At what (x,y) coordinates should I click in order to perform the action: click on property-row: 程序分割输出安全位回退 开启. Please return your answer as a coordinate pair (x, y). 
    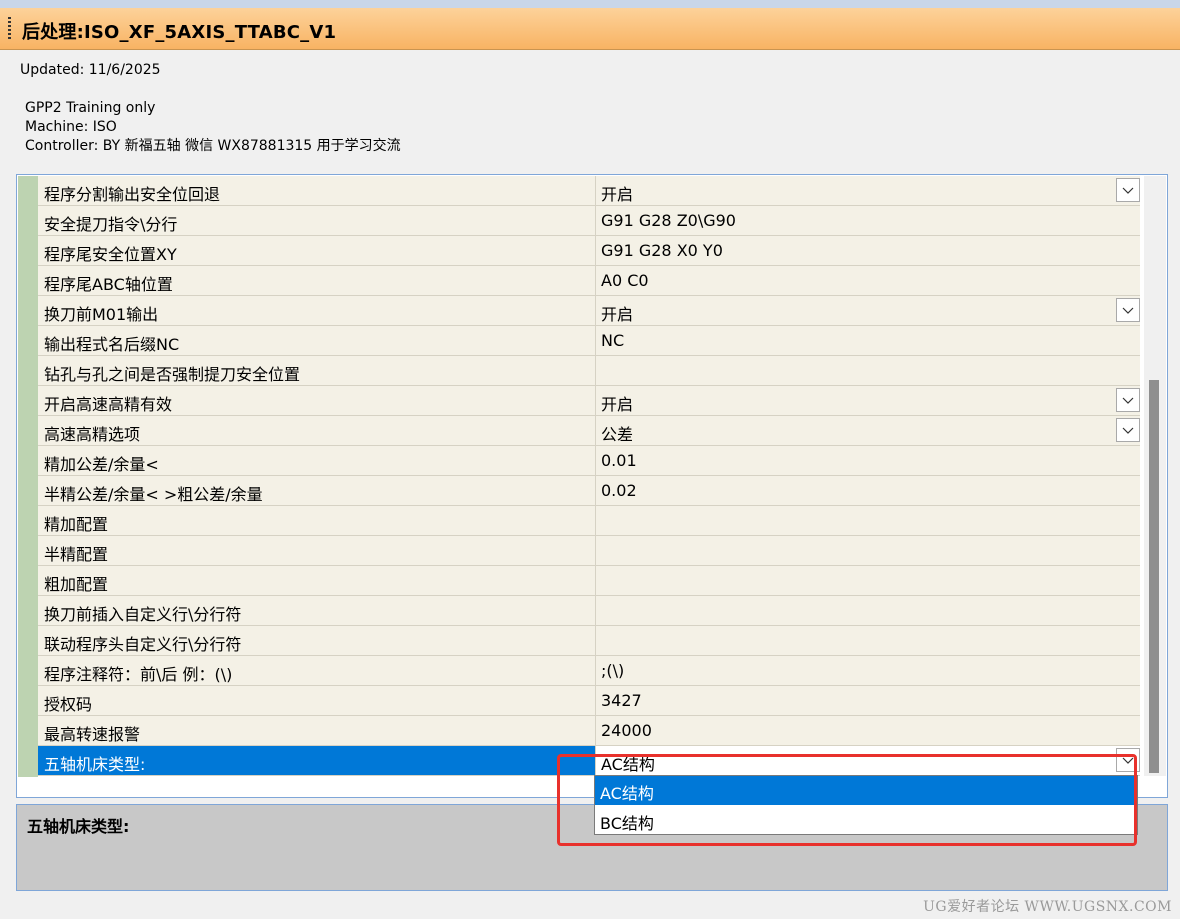
    Looking at the image, I should click on (589, 191).